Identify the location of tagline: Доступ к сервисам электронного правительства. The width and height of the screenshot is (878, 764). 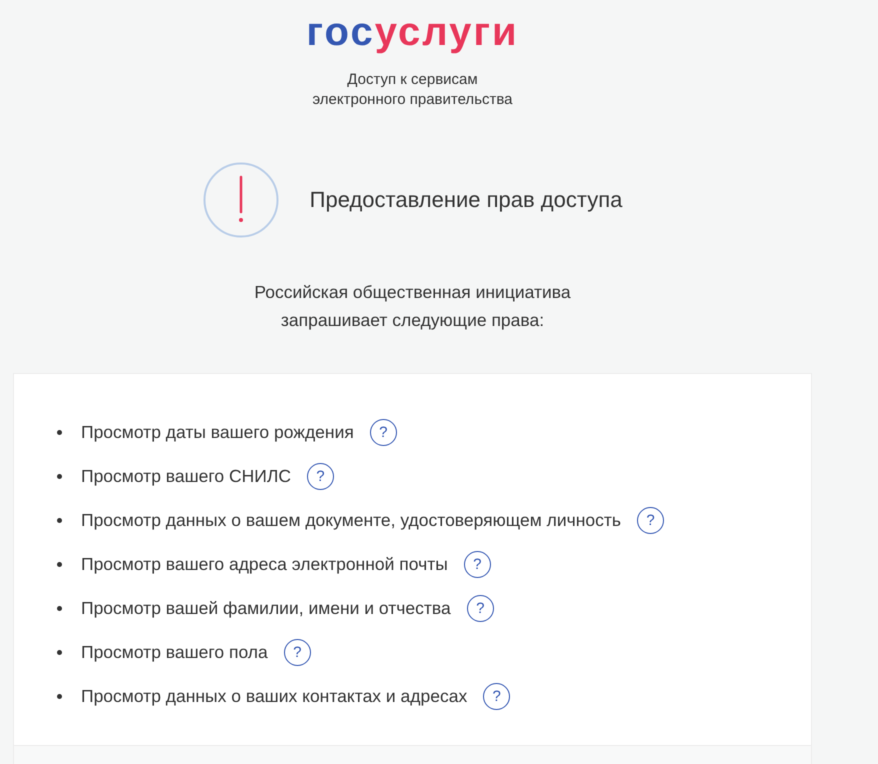
(412, 90).